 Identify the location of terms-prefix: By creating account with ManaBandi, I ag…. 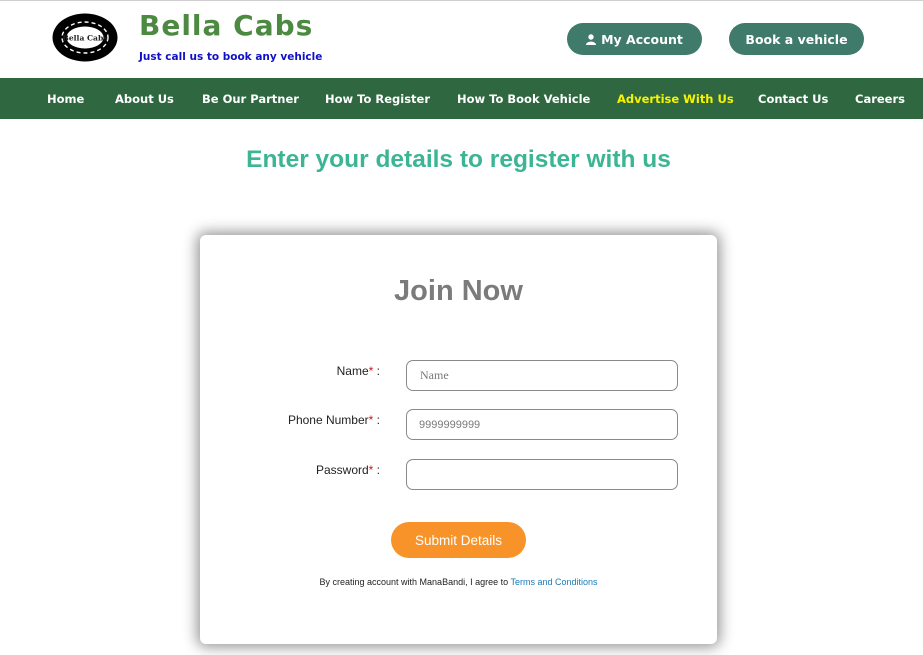
(415, 582).